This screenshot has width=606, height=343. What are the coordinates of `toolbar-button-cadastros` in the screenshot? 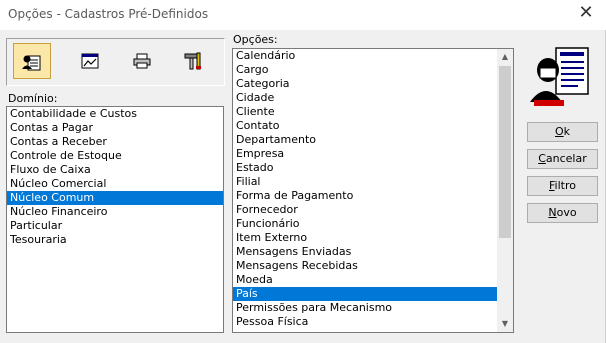 It's located at (32, 61).